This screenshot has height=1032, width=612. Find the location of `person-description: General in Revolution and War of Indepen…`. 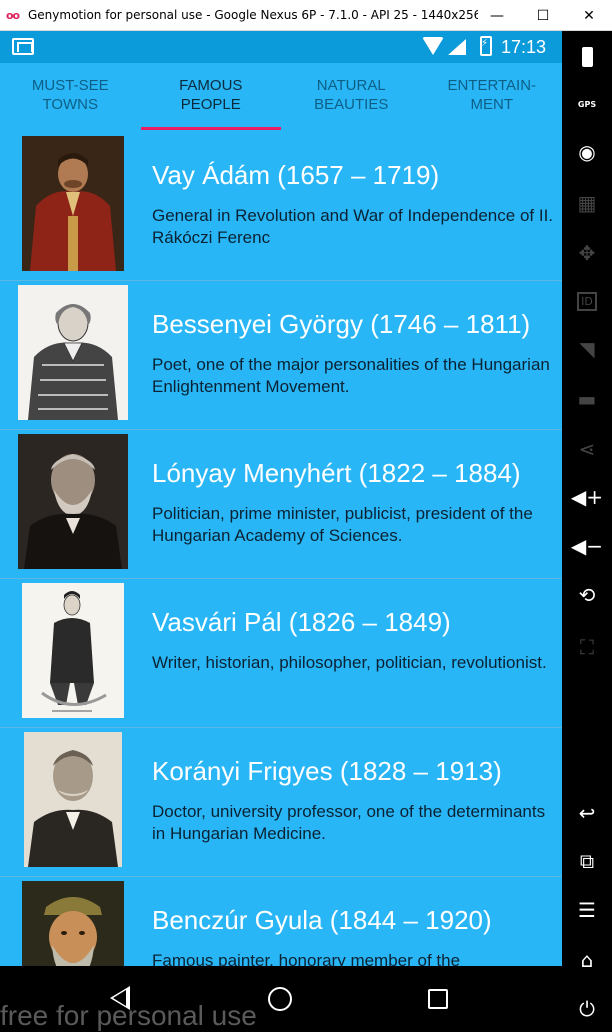

person-description: General in Revolution and War of Indepen… is located at coordinates (353, 226).